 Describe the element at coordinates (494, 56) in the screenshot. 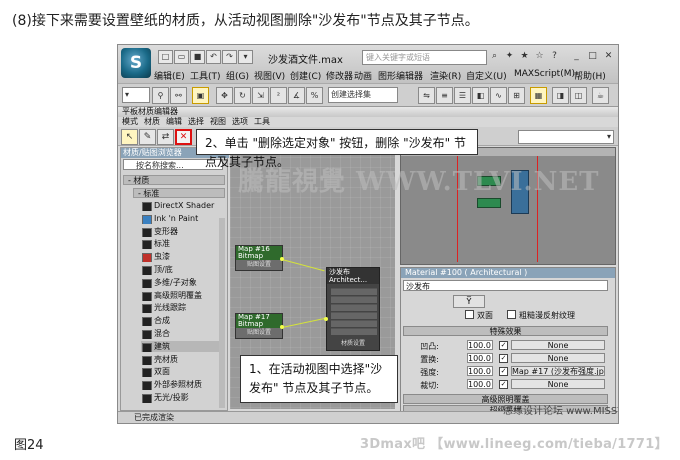

I see `search-icon: ⌕` at that location.